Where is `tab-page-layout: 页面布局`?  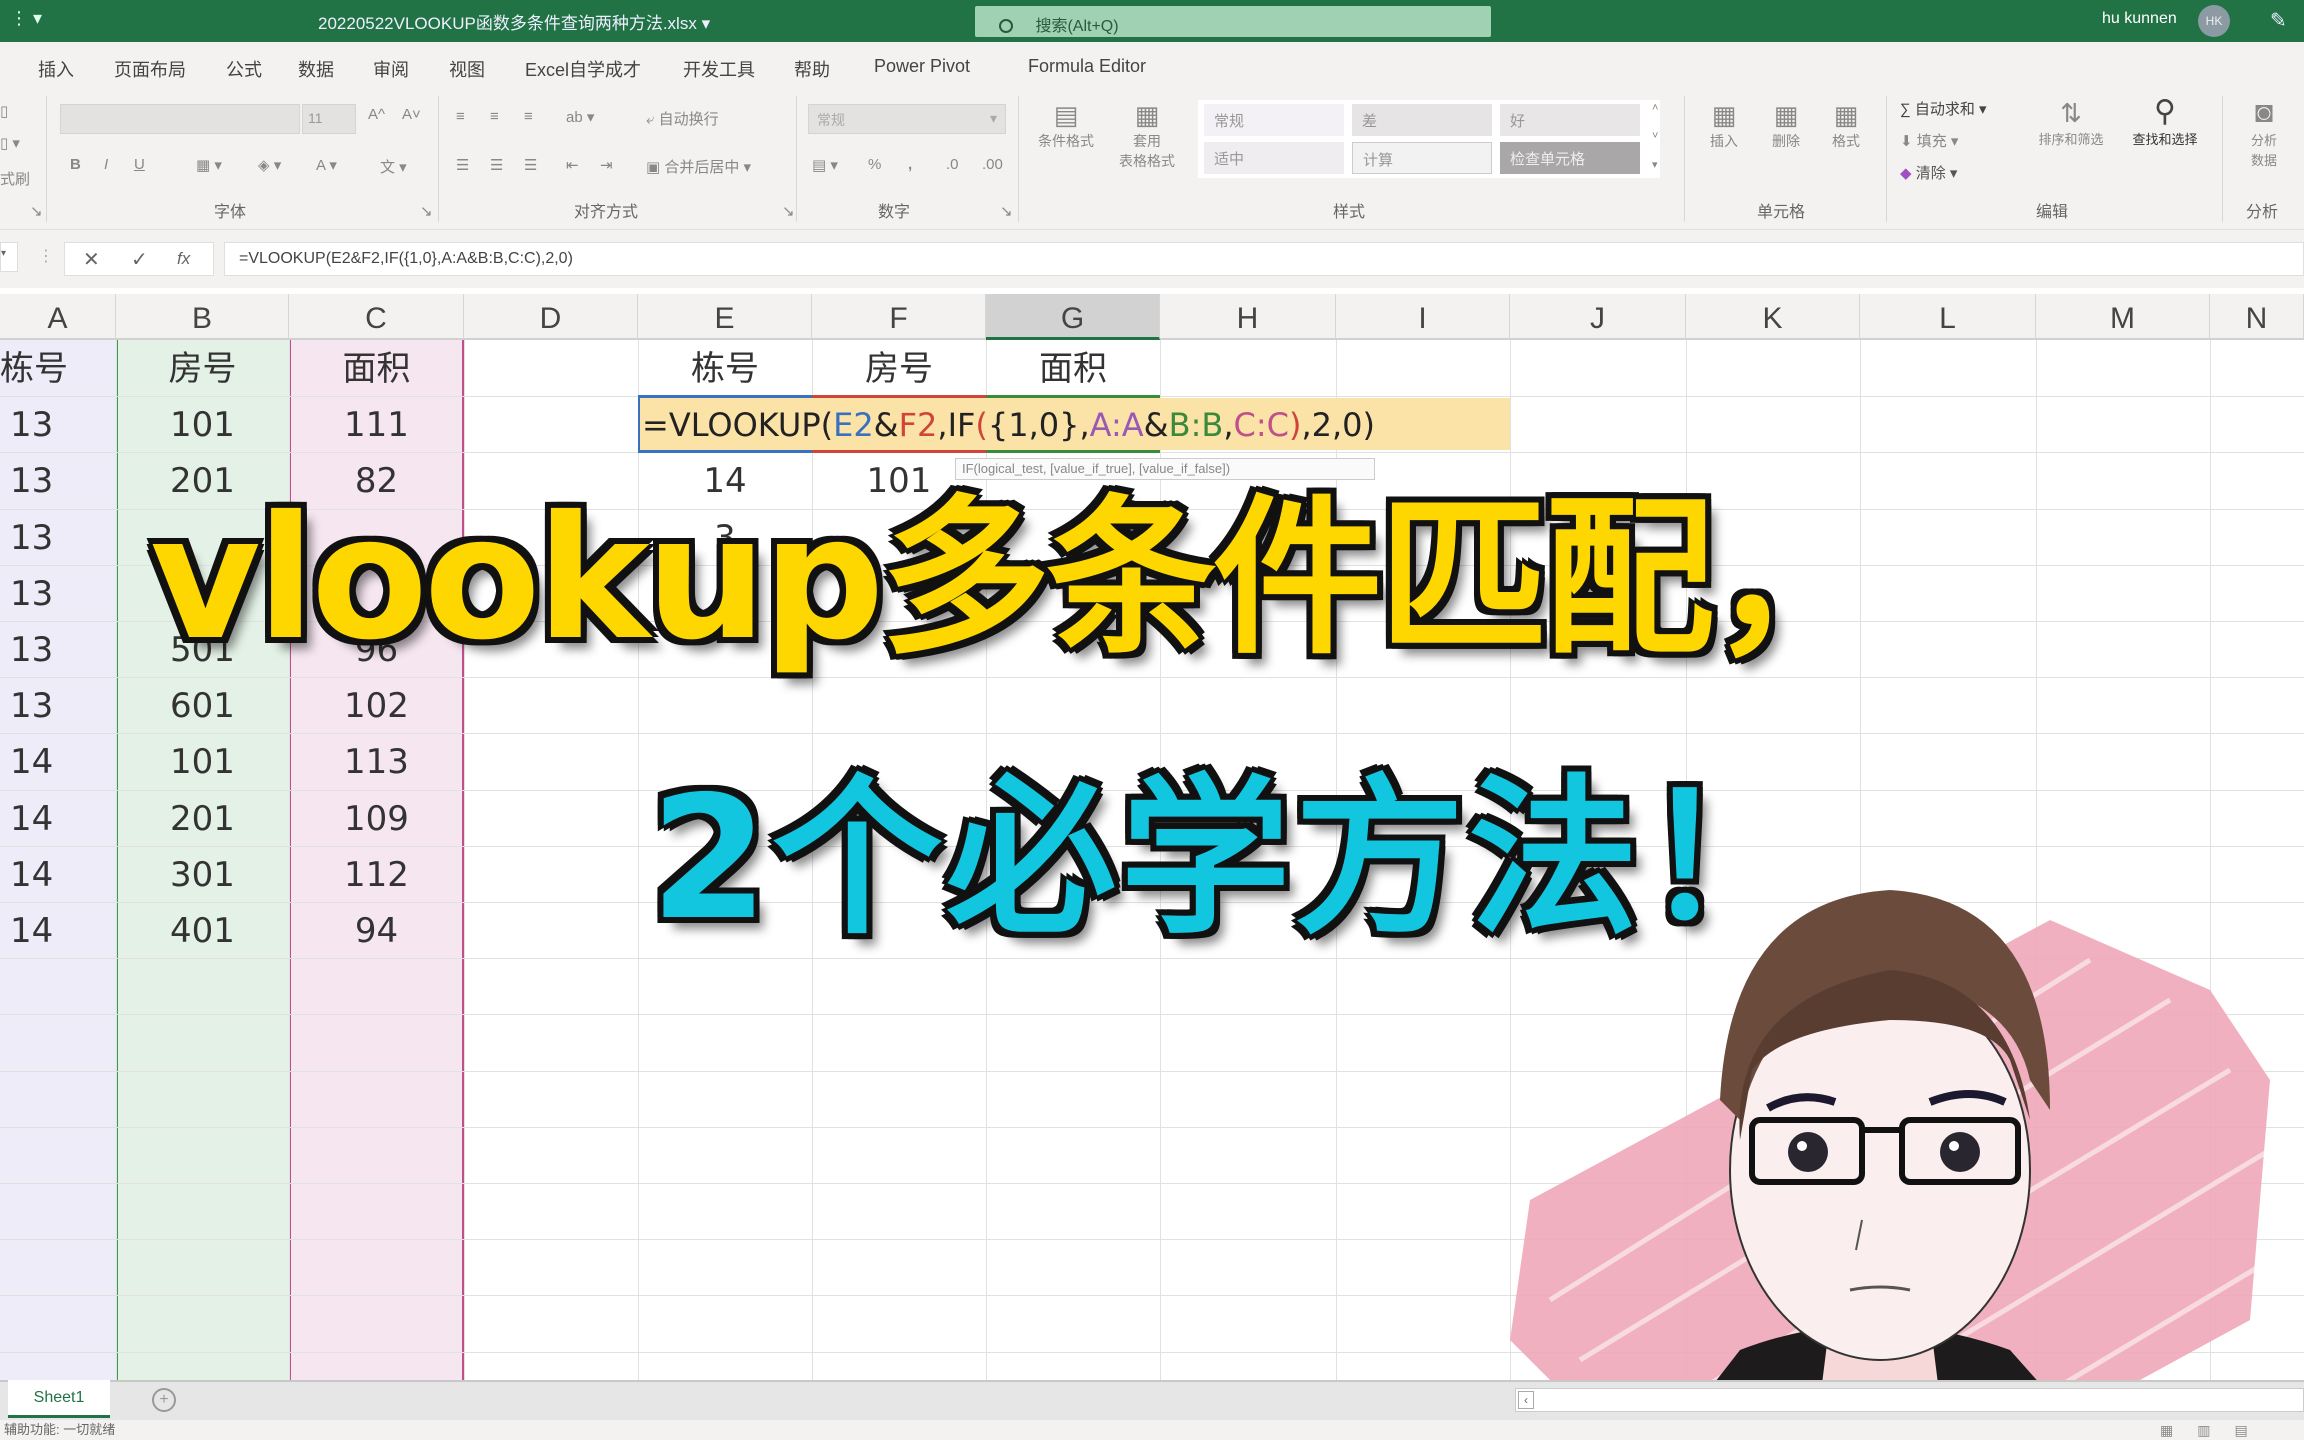
tab-page-layout: 页面布局 is located at coordinates (150, 69).